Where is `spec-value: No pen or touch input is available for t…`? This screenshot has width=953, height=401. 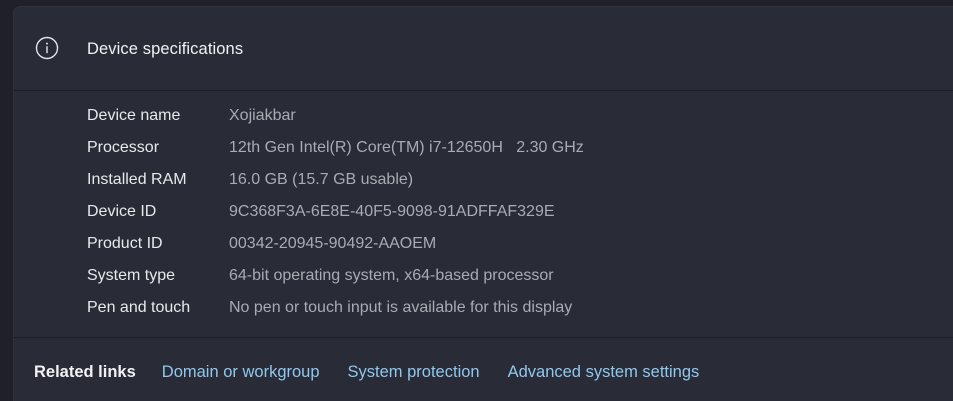 spec-value: No pen or touch input is available for t… is located at coordinates (401, 307).